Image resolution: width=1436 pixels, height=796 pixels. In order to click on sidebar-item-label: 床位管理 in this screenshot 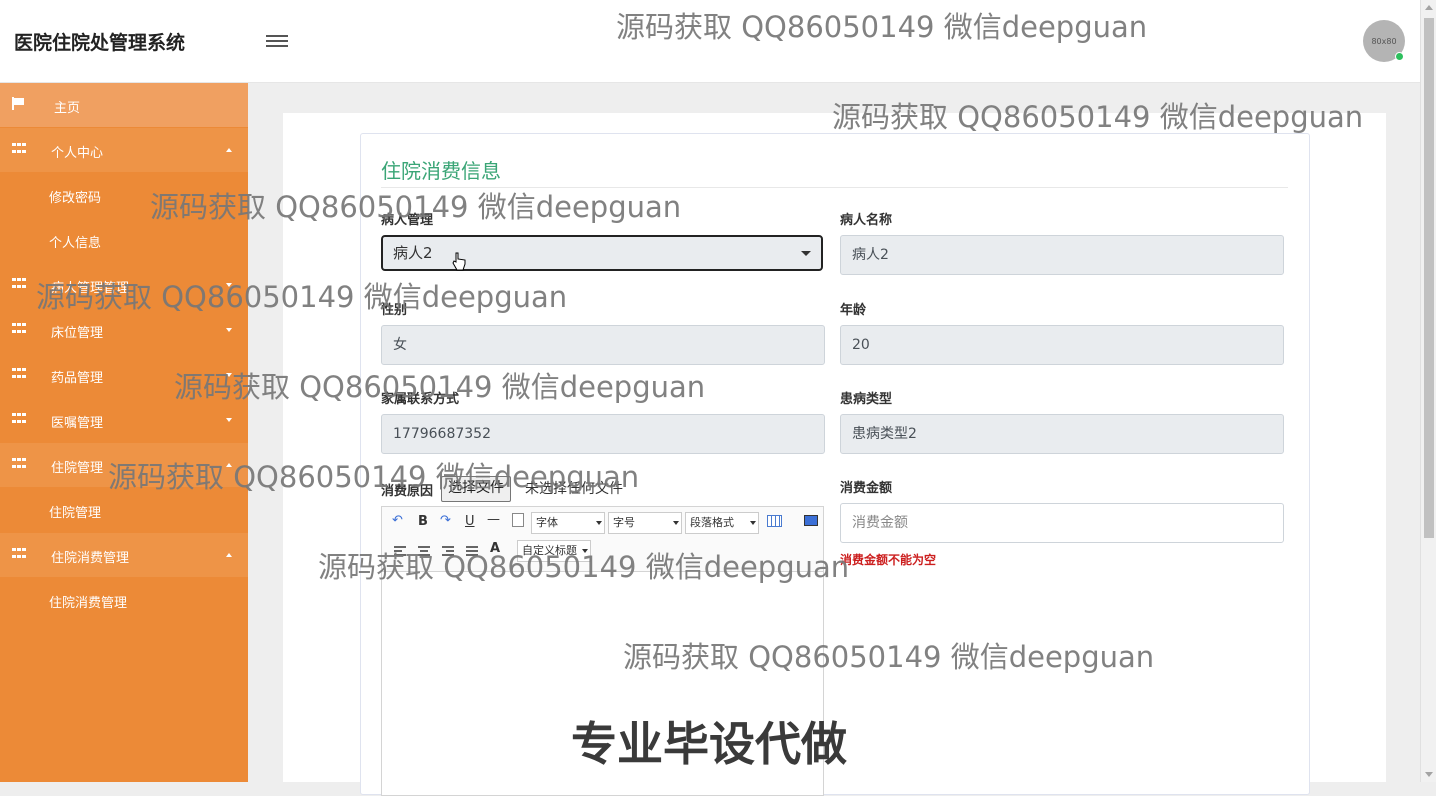, I will do `click(77, 333)`.